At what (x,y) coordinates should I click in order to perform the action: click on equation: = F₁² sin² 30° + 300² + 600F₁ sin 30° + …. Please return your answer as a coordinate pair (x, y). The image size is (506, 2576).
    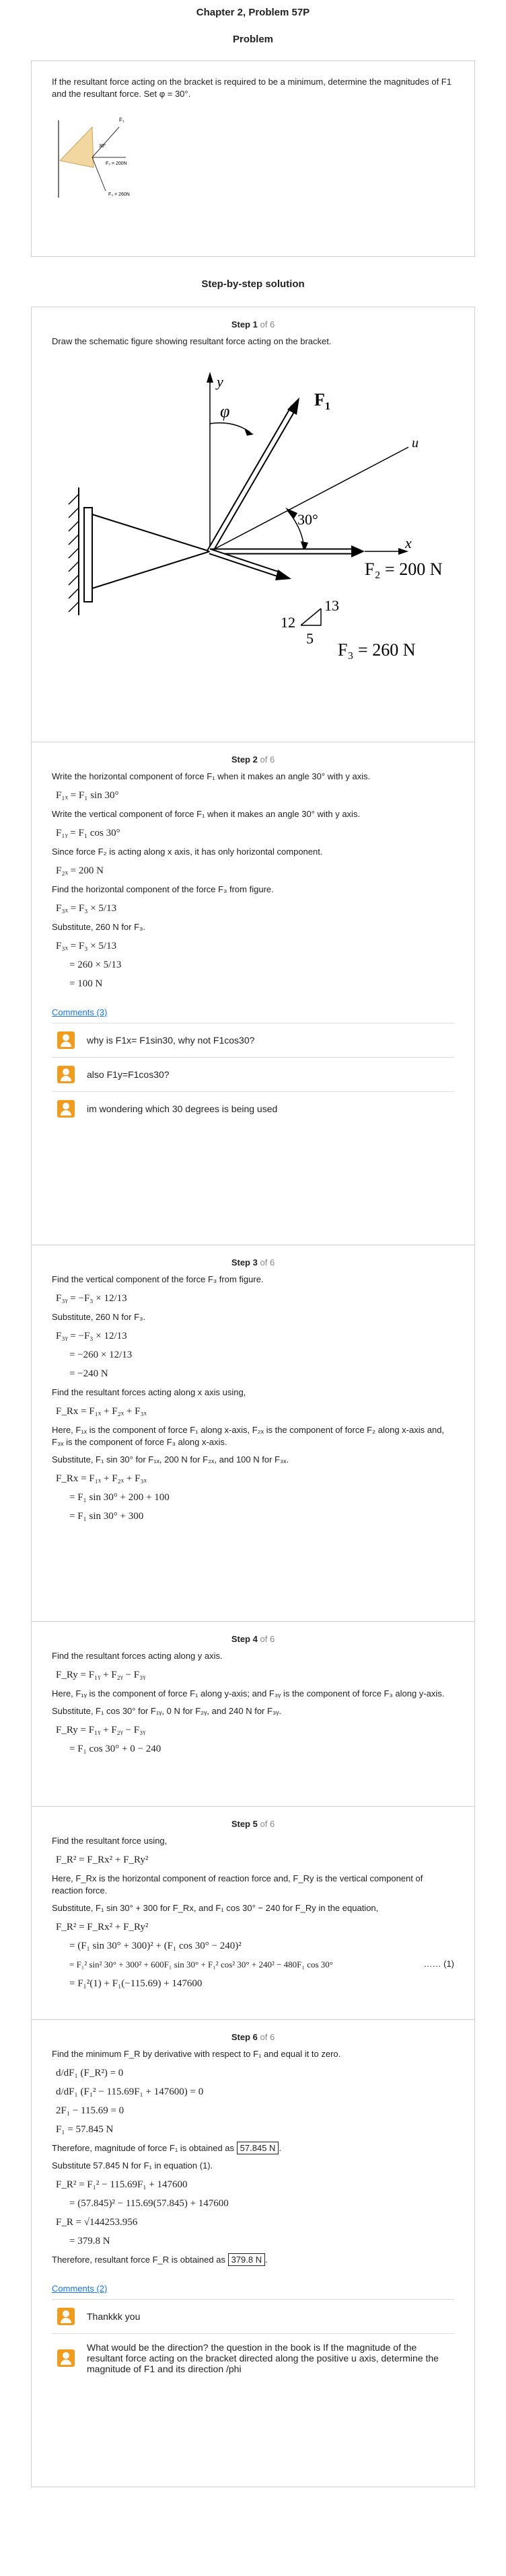
    Looking at the image, I should click on (201, 1964).